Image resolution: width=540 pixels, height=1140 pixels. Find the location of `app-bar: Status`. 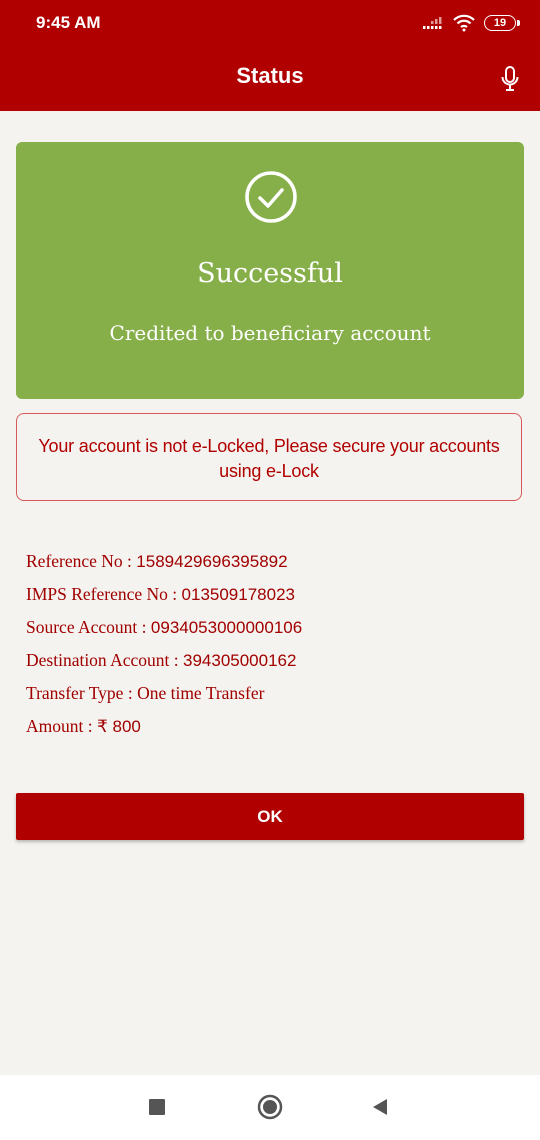

app-bar: Status is located at coordinates (270, 78).